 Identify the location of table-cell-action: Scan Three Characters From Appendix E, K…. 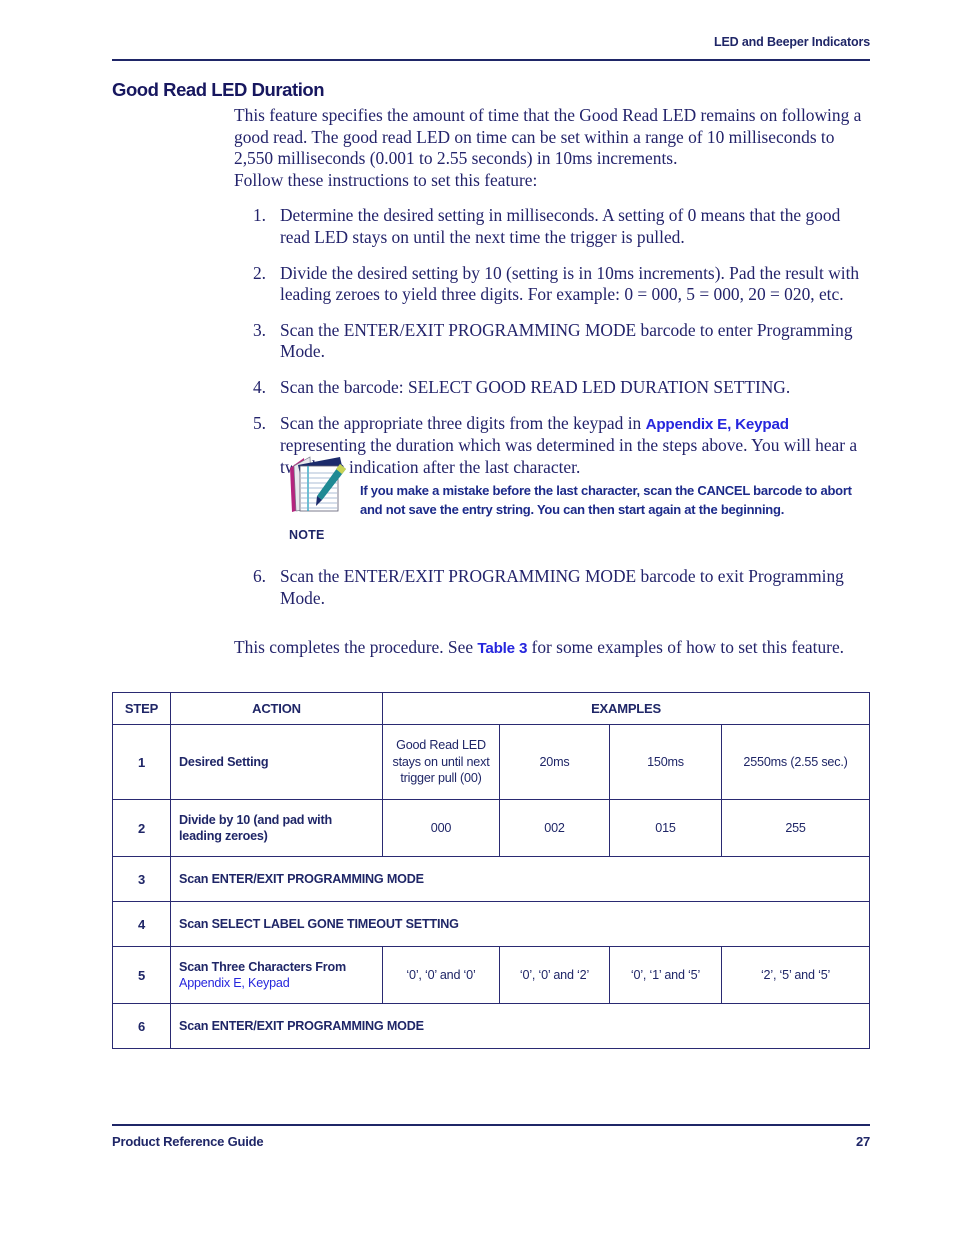
(276, 975).